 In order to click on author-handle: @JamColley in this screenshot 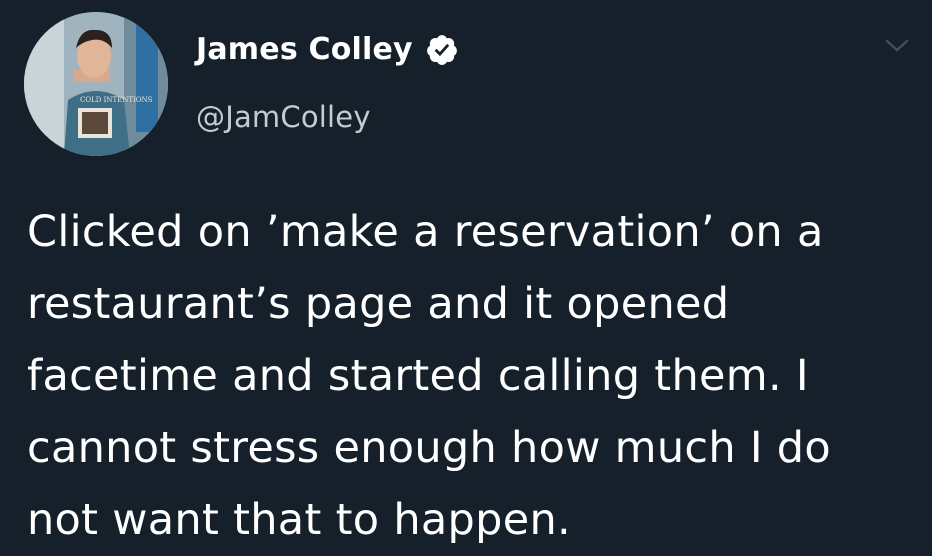, I will do `click(283, 117)`.